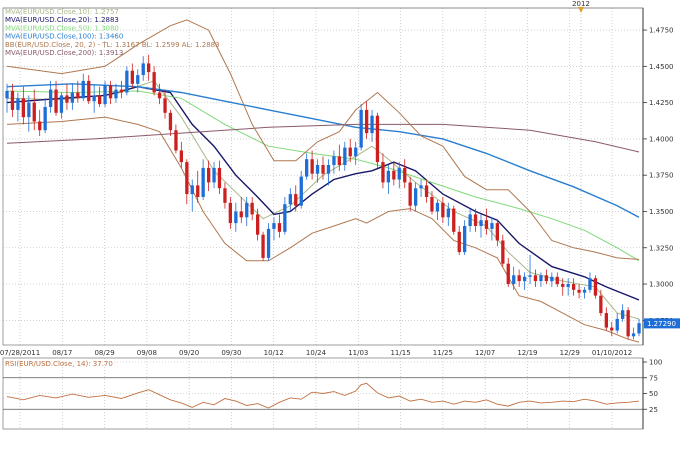 Image resolution: width=680 pixels, height=454 pixels. What do you see at coordinates (612, 353) in the screenshot?
I see `date-tick-label: 01/10/2012` at bounding box center [612, 353].